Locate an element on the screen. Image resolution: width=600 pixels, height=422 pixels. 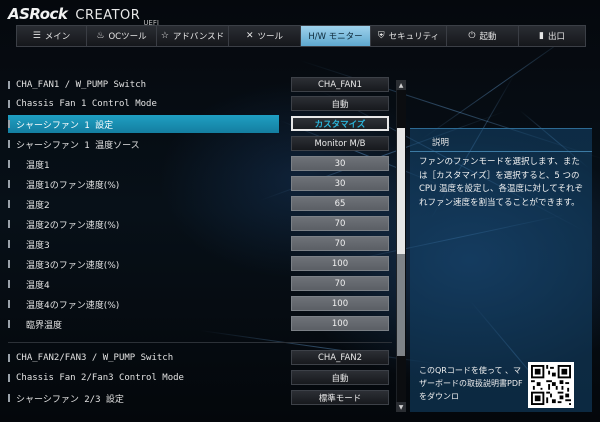
setting-row-temp3-fan-speed: 温度3のファン速度(%) 100 is located at coordinates (200, 264).